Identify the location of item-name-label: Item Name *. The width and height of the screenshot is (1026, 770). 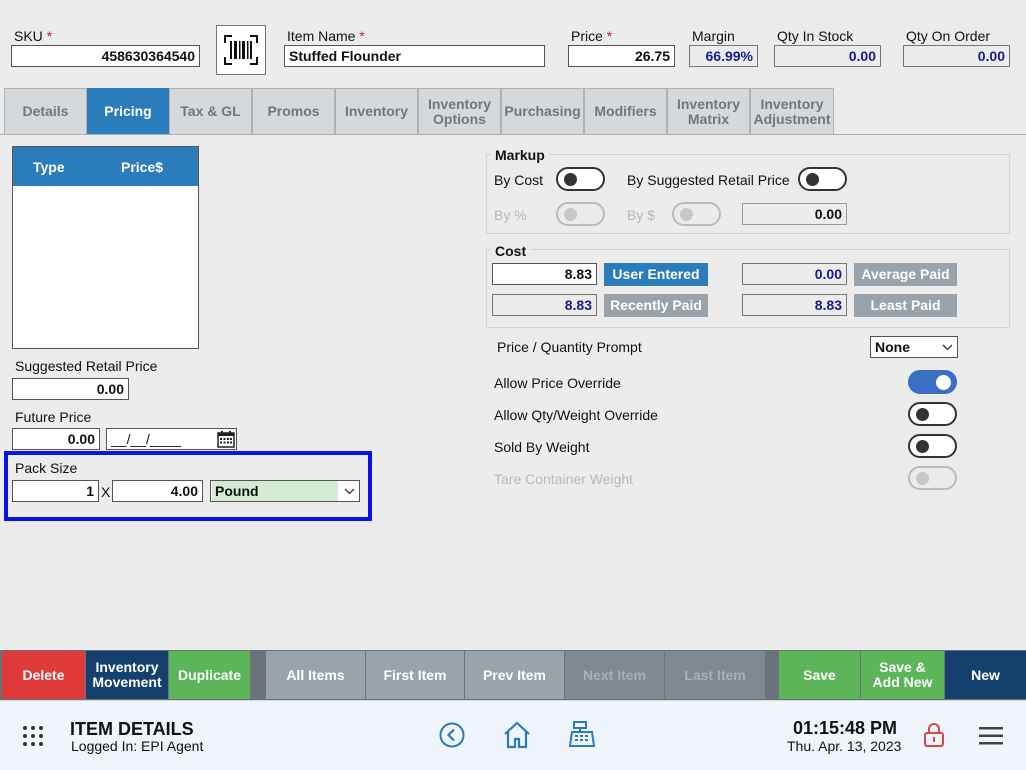
(326, 36).